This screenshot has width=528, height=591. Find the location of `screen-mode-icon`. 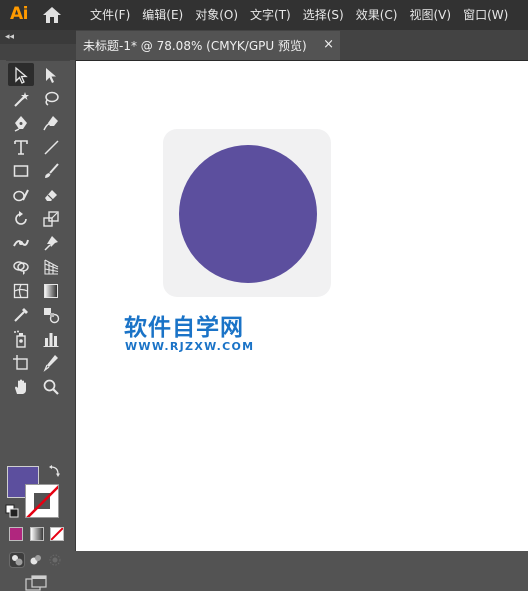

screen-mode-icon is located at coordinates (36, 583).